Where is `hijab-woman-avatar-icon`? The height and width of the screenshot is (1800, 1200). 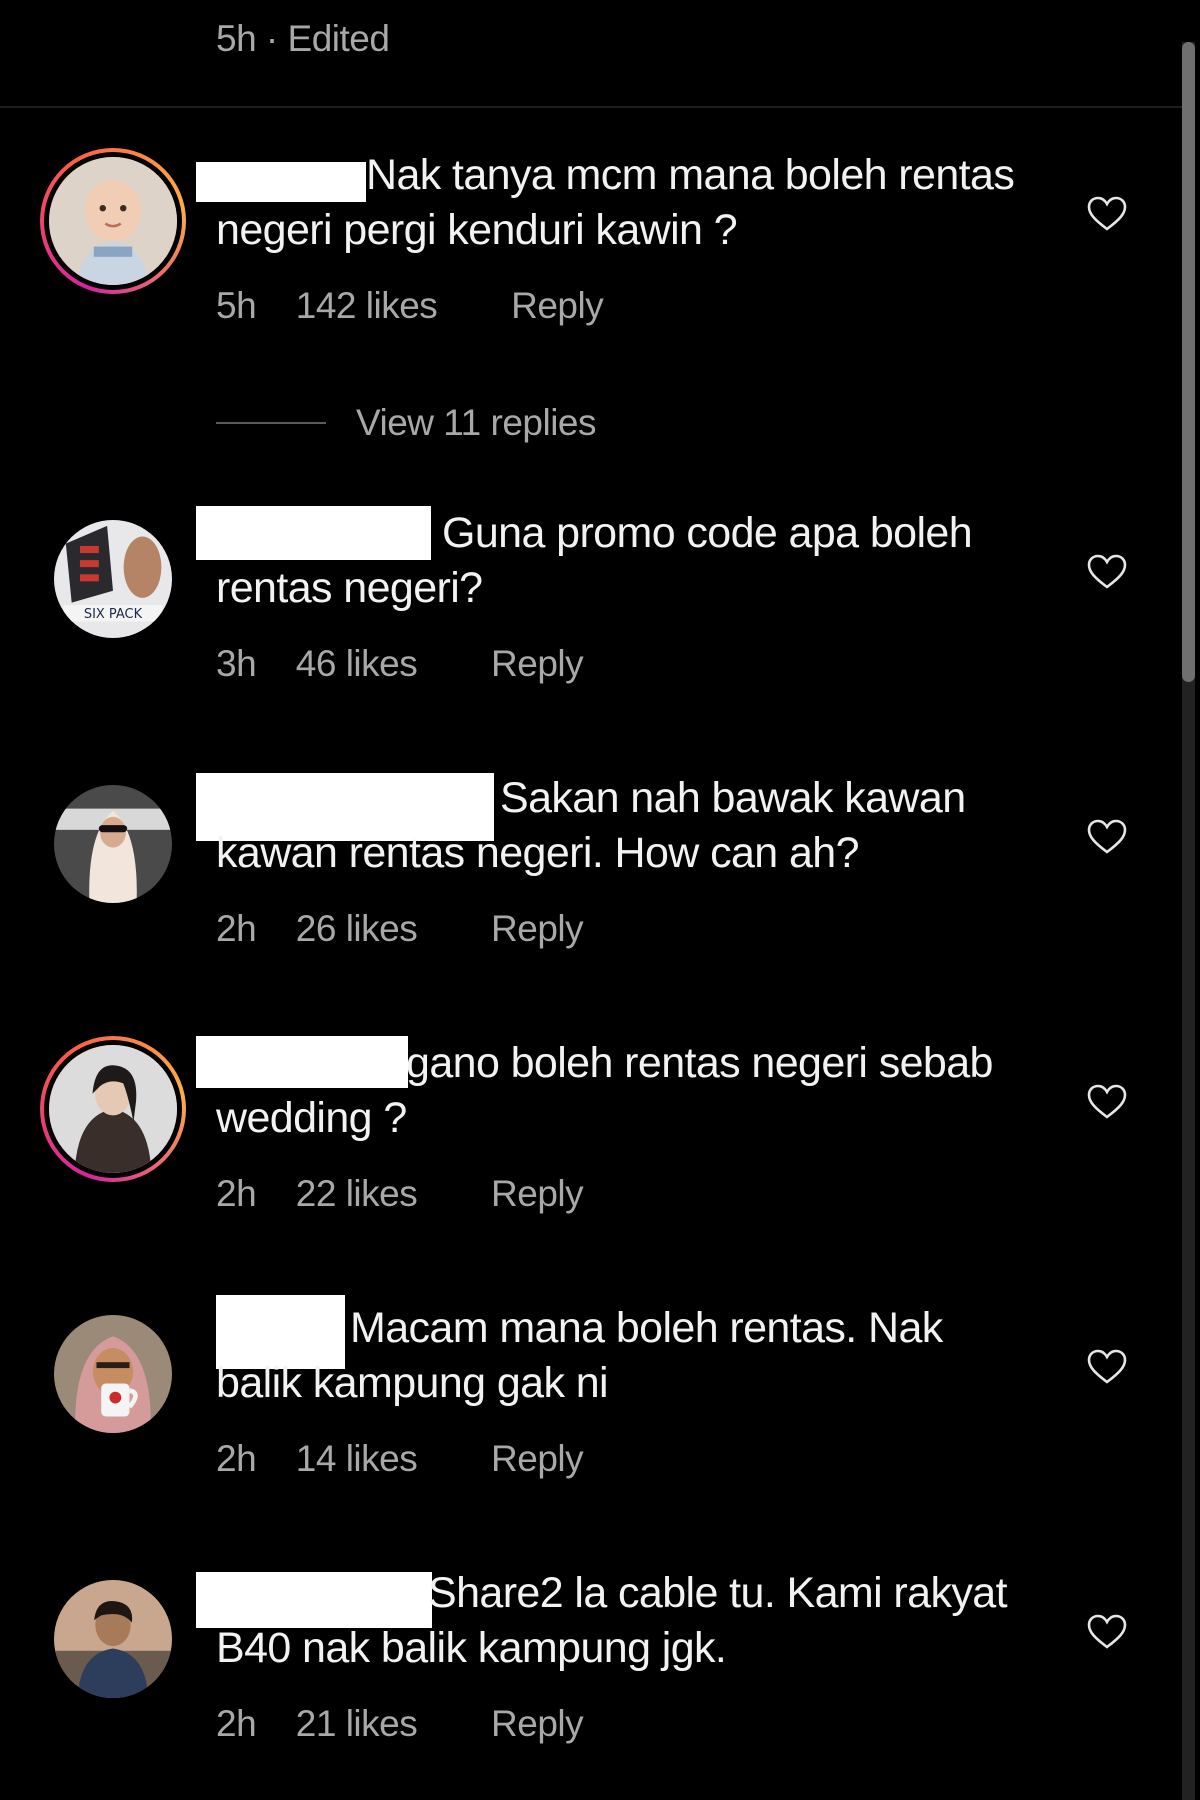
hijab-woman-avatar-icon is located at coordinates (113, 844).